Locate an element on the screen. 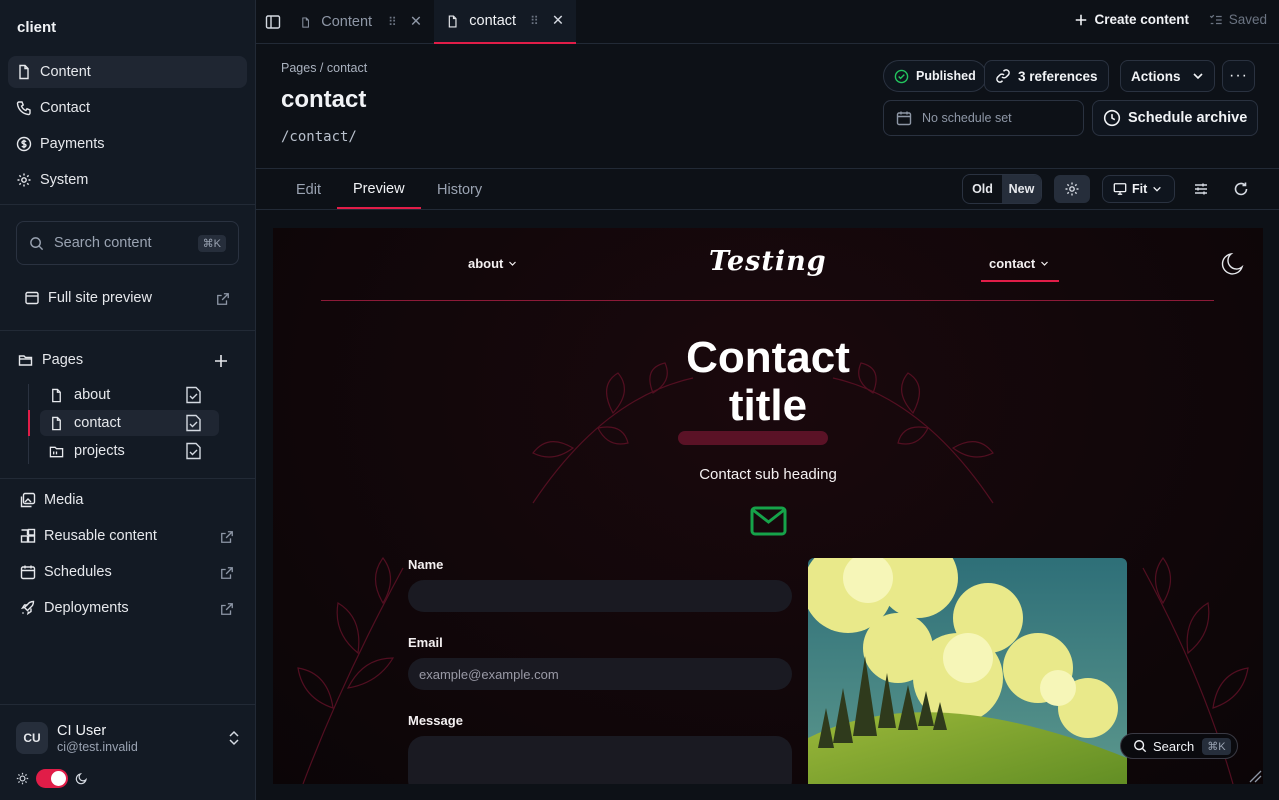 The width and height of the screenshot is (1279, 800). tab-history: History is located at coordinates (459, 189).